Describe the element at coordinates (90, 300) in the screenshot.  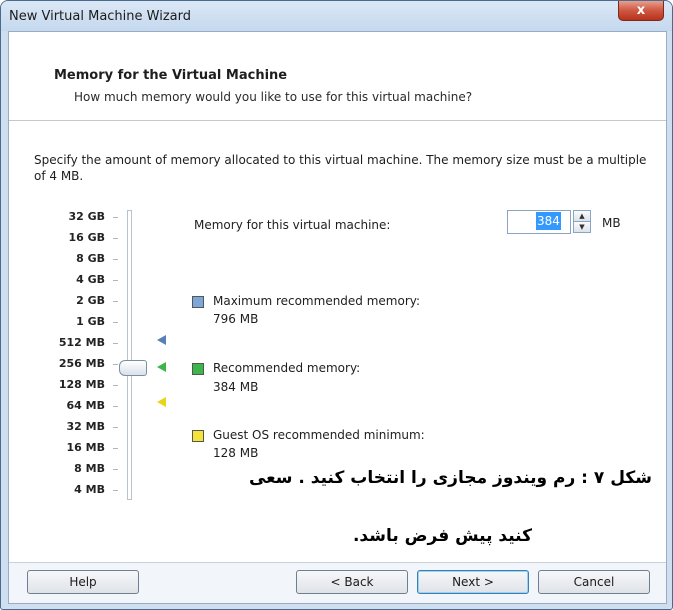
I see `scale-label: 2 GB` at that location.